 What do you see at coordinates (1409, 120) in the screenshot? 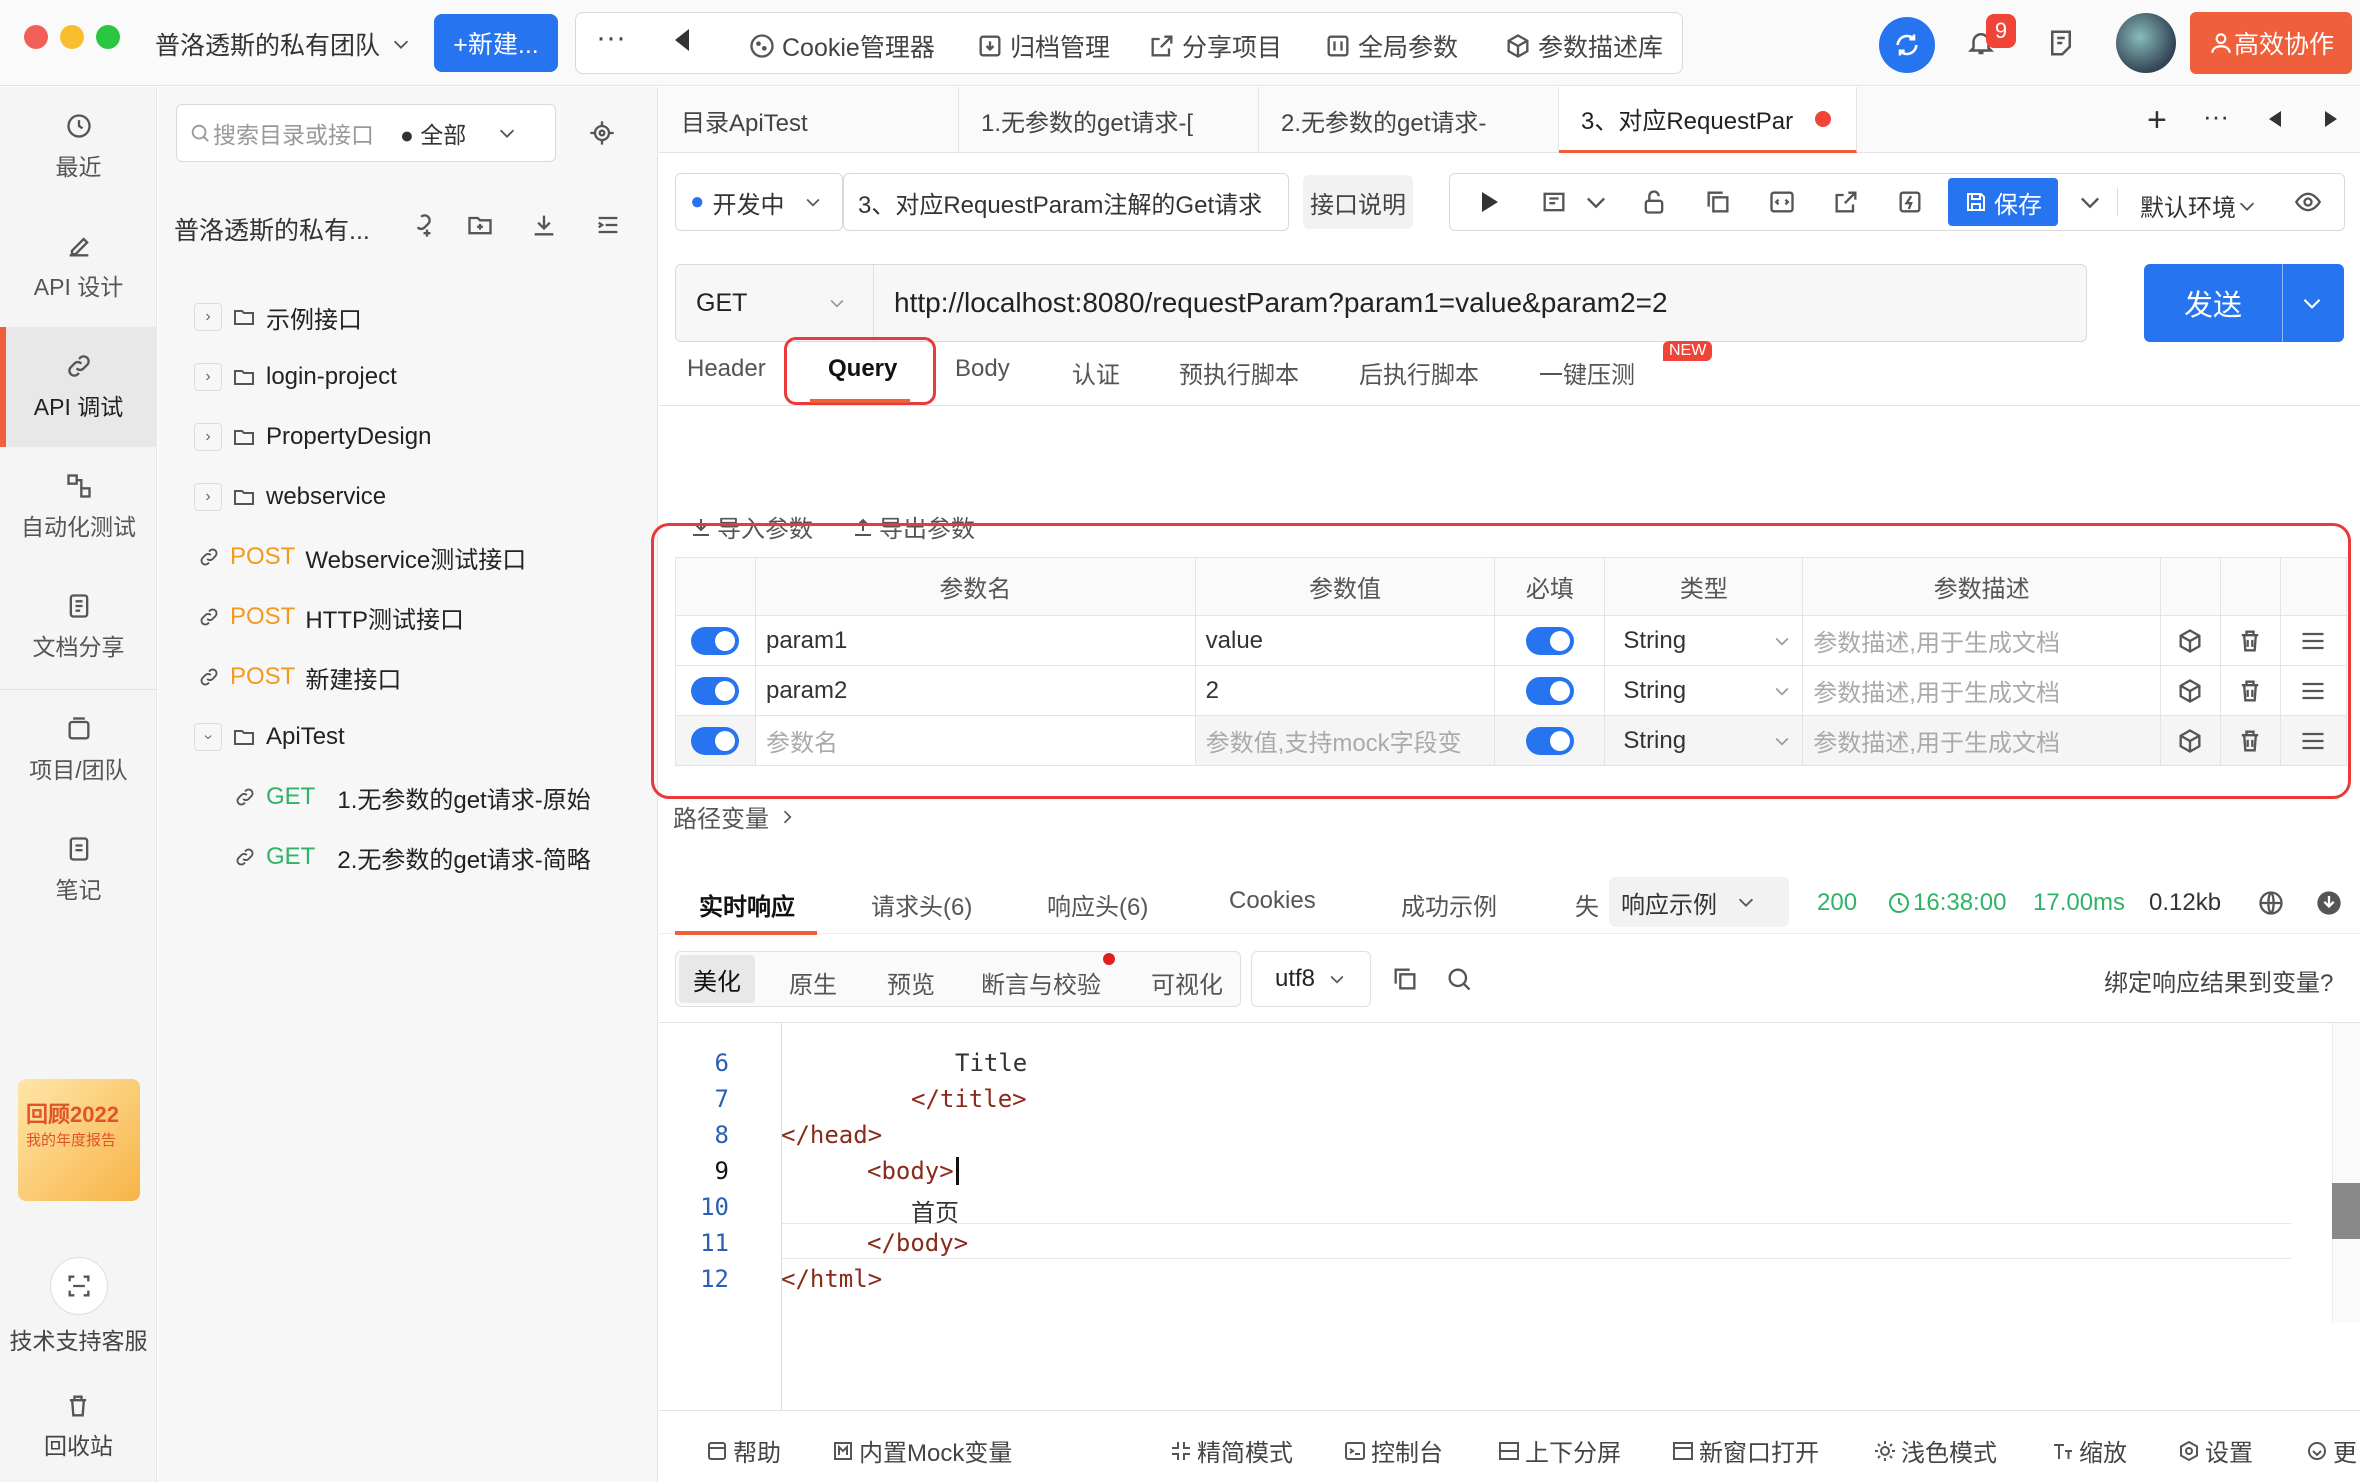
I see `tab-request-2: 2.无参数的get请求-` at bounding box center [1409, 120].